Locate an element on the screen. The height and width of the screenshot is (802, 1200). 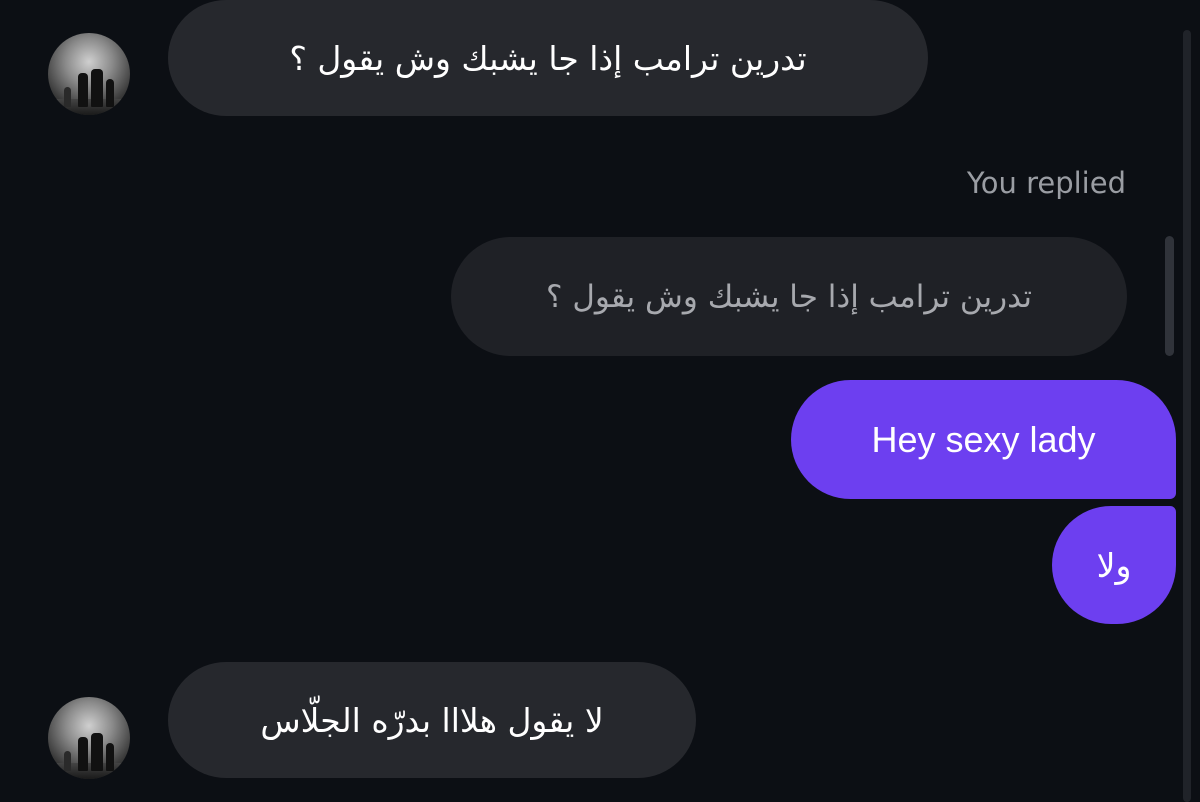
quoted-message-bubble: تدرين ترامب إذا جا يشبك وش يقول ؟ is located at coordinates (789, 296).